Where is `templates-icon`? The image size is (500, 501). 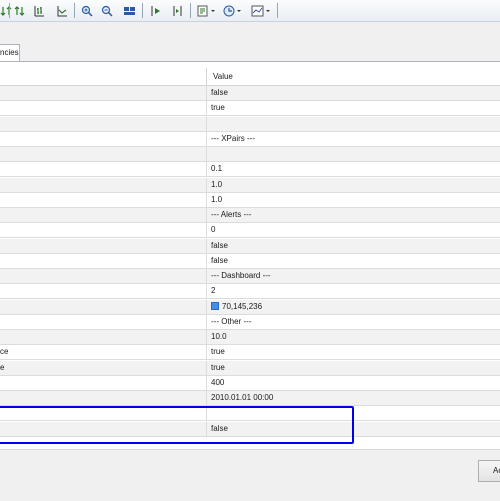 templates-icon is located at coordinates (262, 10).